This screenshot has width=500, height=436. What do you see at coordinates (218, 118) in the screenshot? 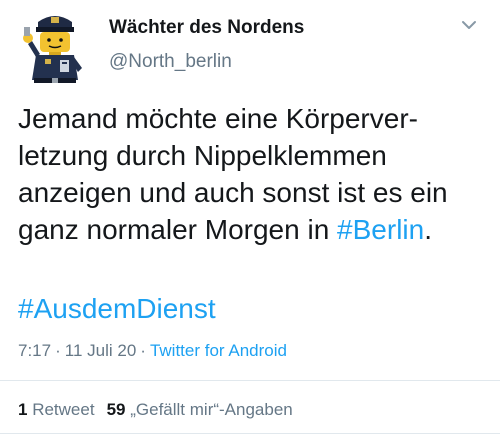
I see `tweet-text-line: Jemand möchte eine Körperver-` at bounding box center [218, 118].